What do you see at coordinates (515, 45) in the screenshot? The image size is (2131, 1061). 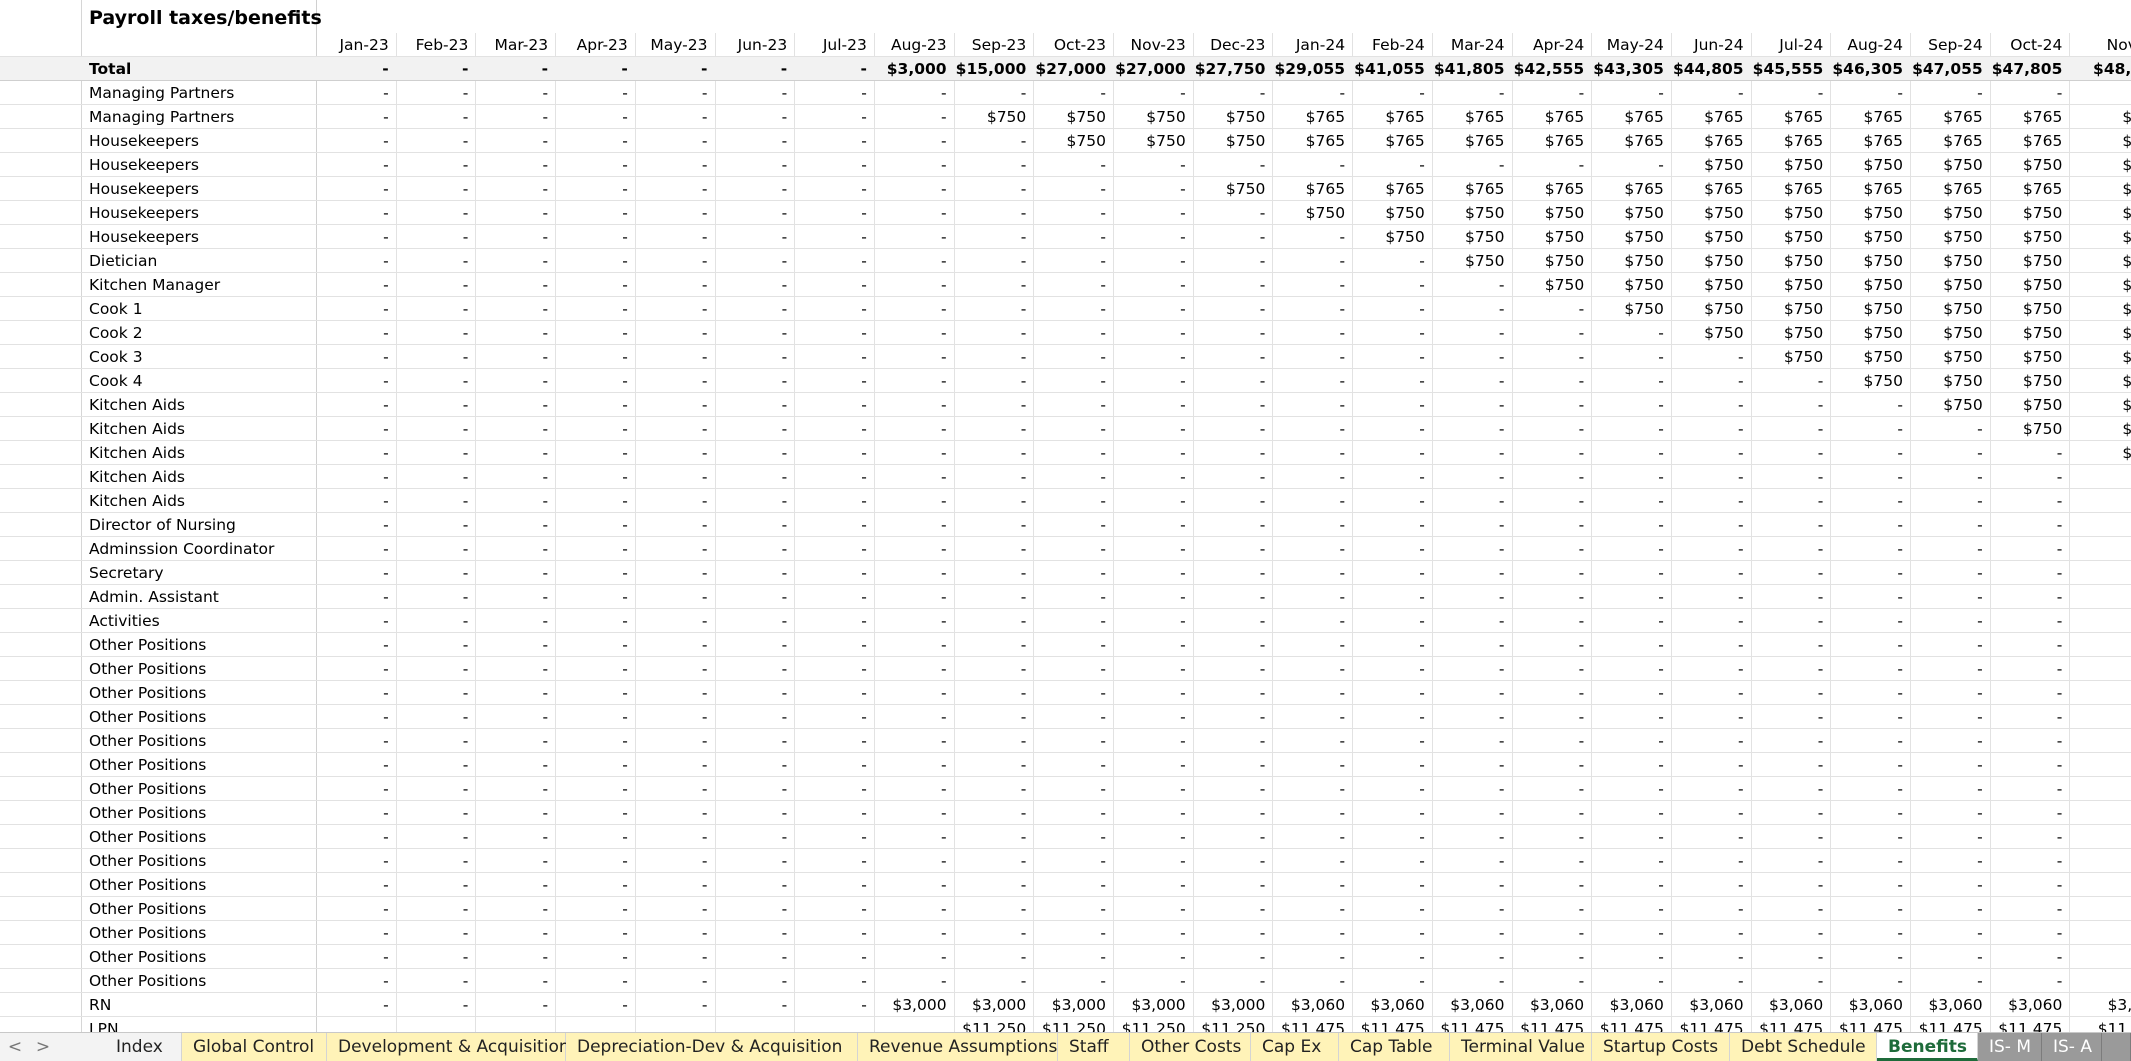 I see `month-header: Mar-23` at bounding box center [515, 45].